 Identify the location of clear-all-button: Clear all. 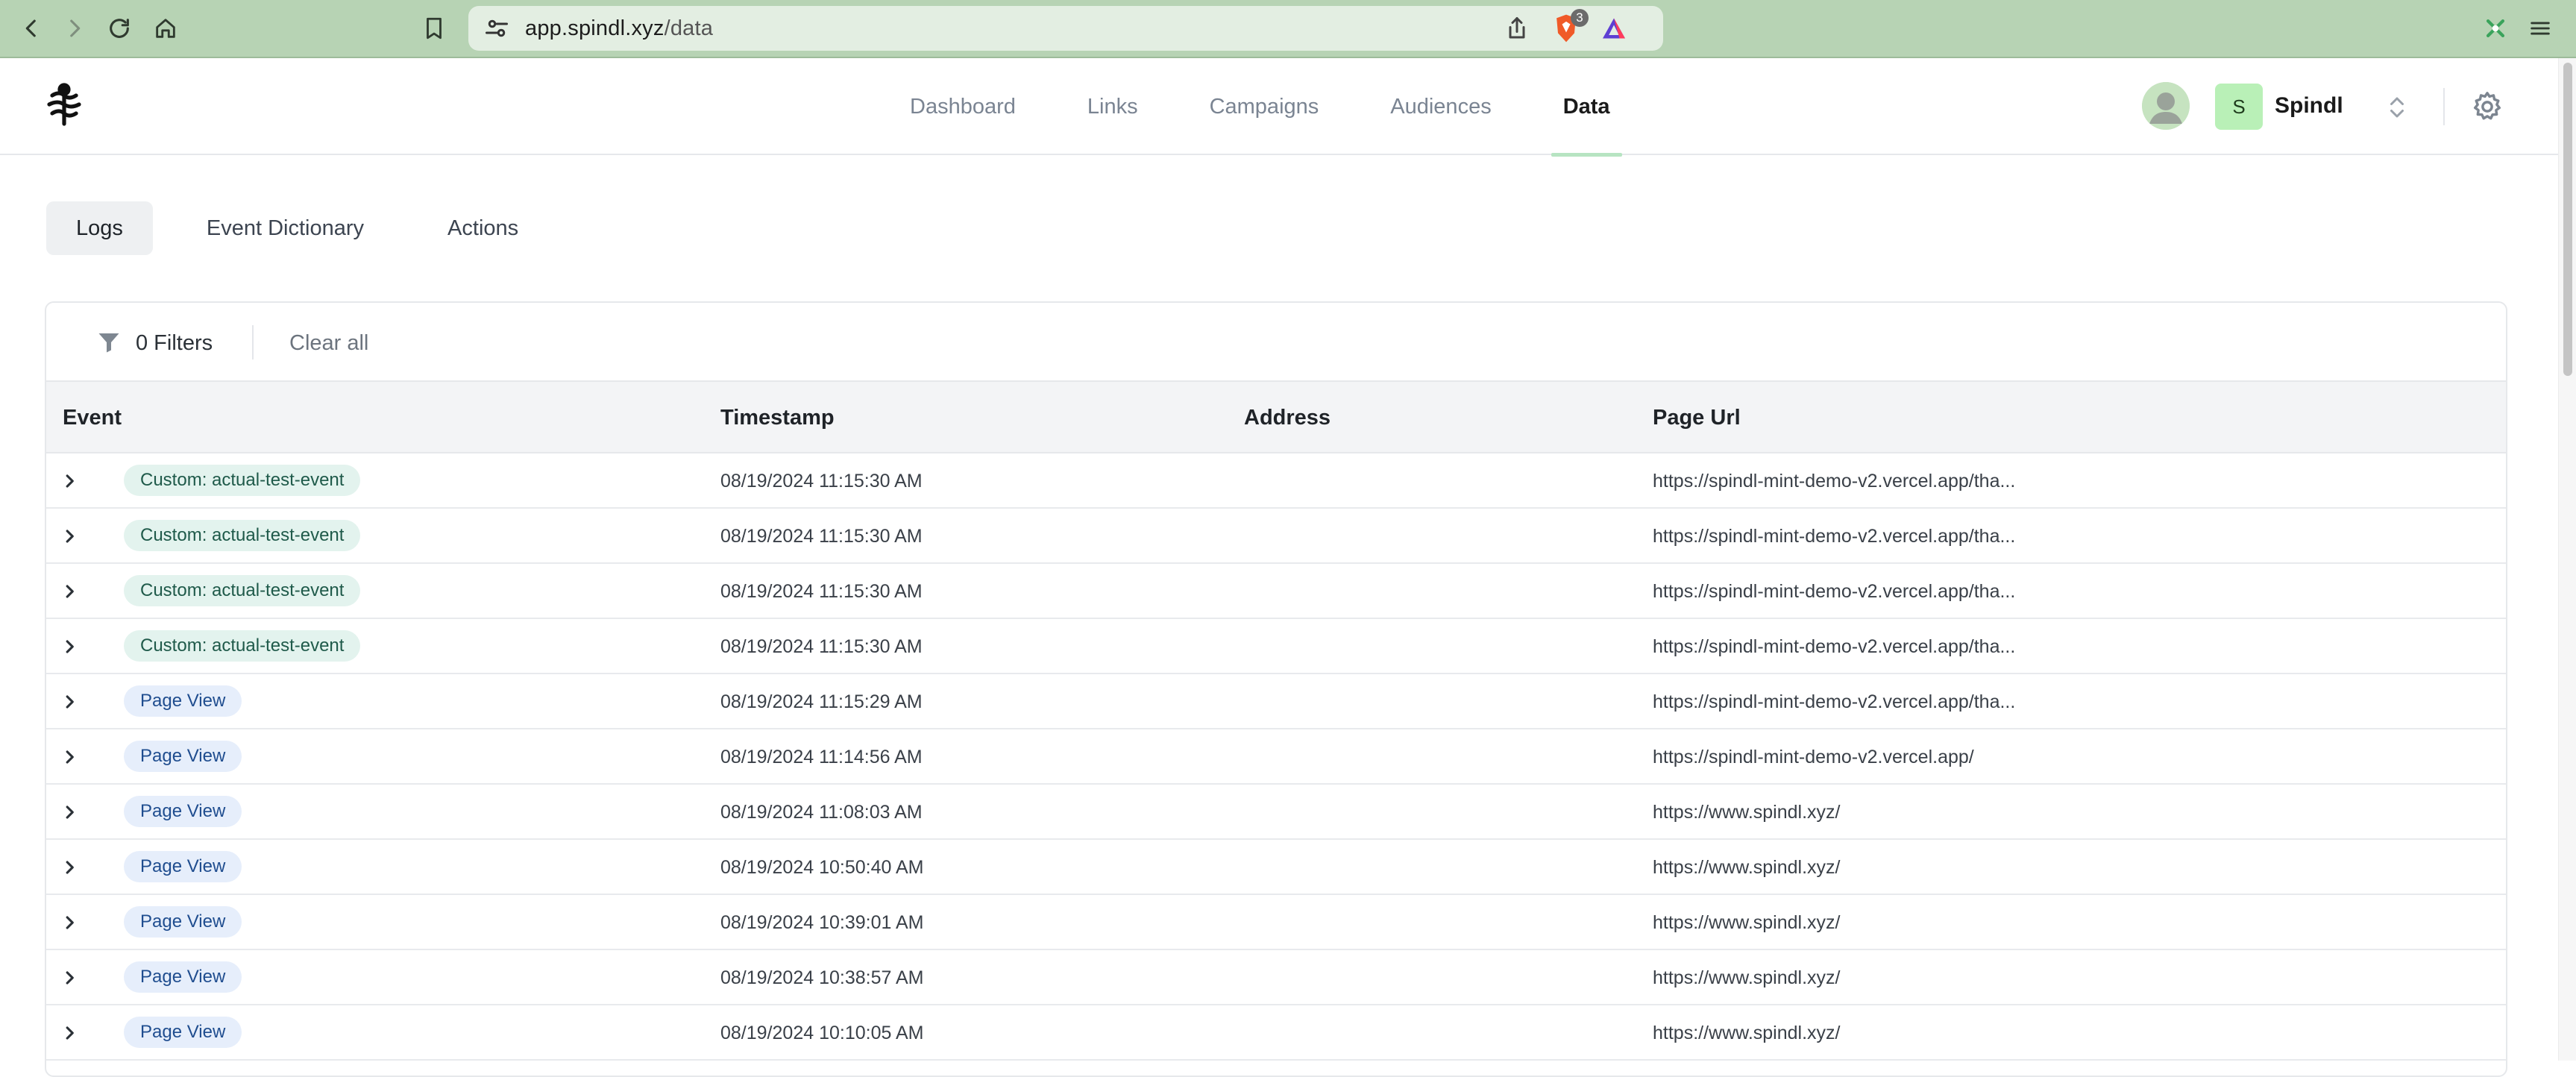
(329, 344).